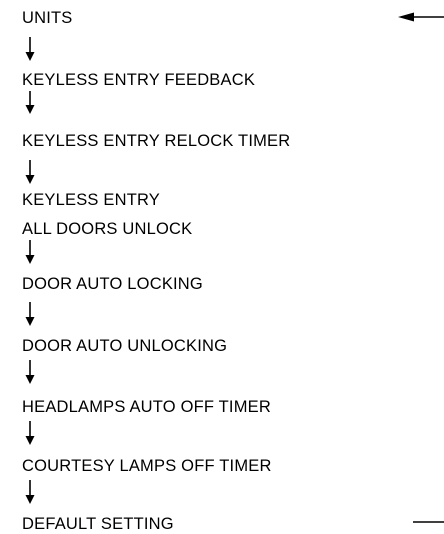 The width and height of the screenshot is (444, 534). I want to click on step-label: DOOR AUTO LOCKING, so click(112, 284).